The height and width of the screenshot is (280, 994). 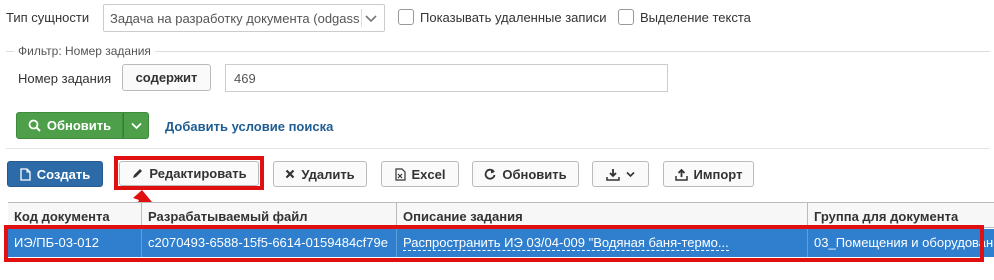 I want to click on search-refresh-button: Обновить, so click(x=69, y=125).